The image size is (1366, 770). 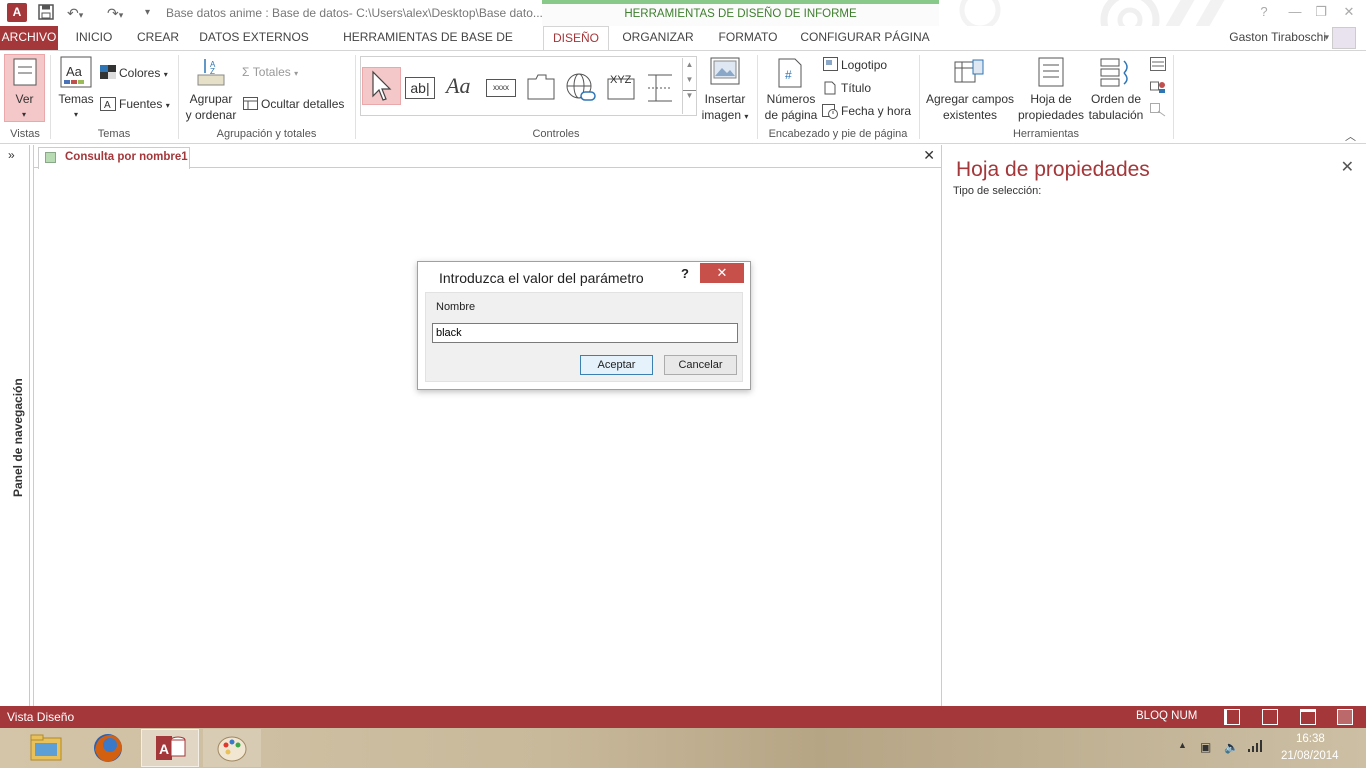 I want to click on tab-datos-externos: DATOS EXTERNOS, so click(x=254, y=38).